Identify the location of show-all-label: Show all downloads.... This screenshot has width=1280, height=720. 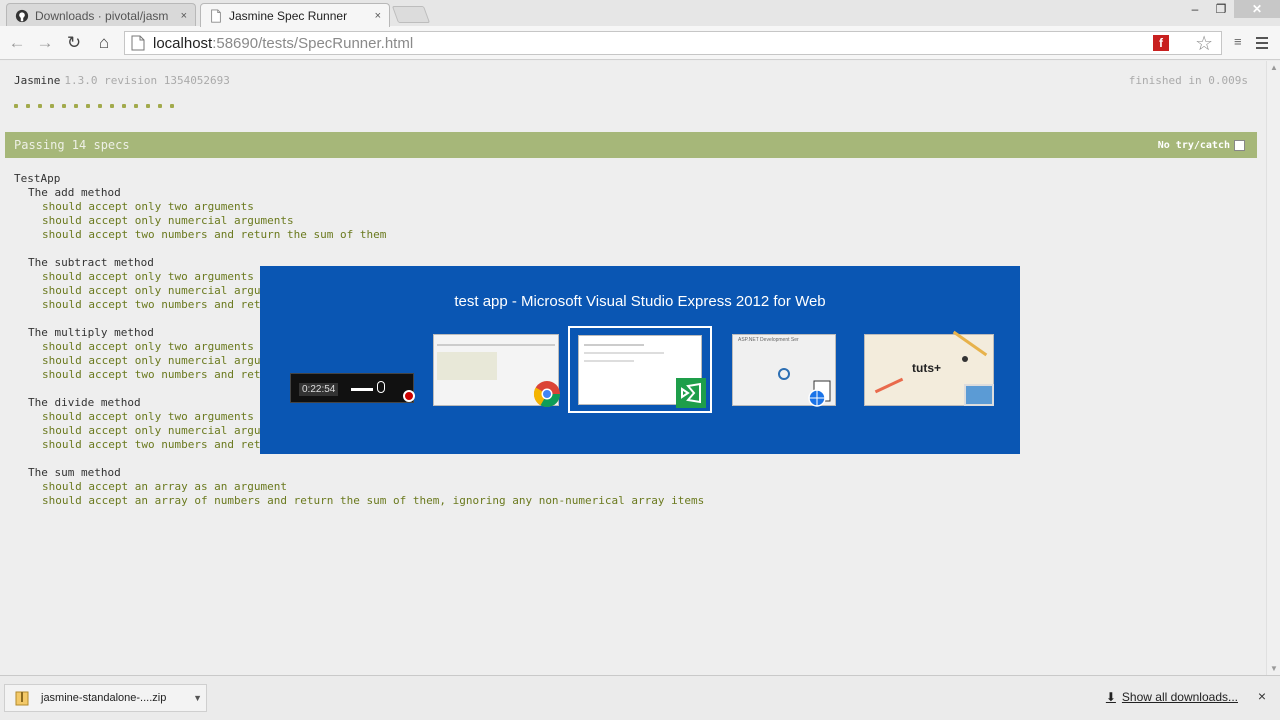
(1179, 697).